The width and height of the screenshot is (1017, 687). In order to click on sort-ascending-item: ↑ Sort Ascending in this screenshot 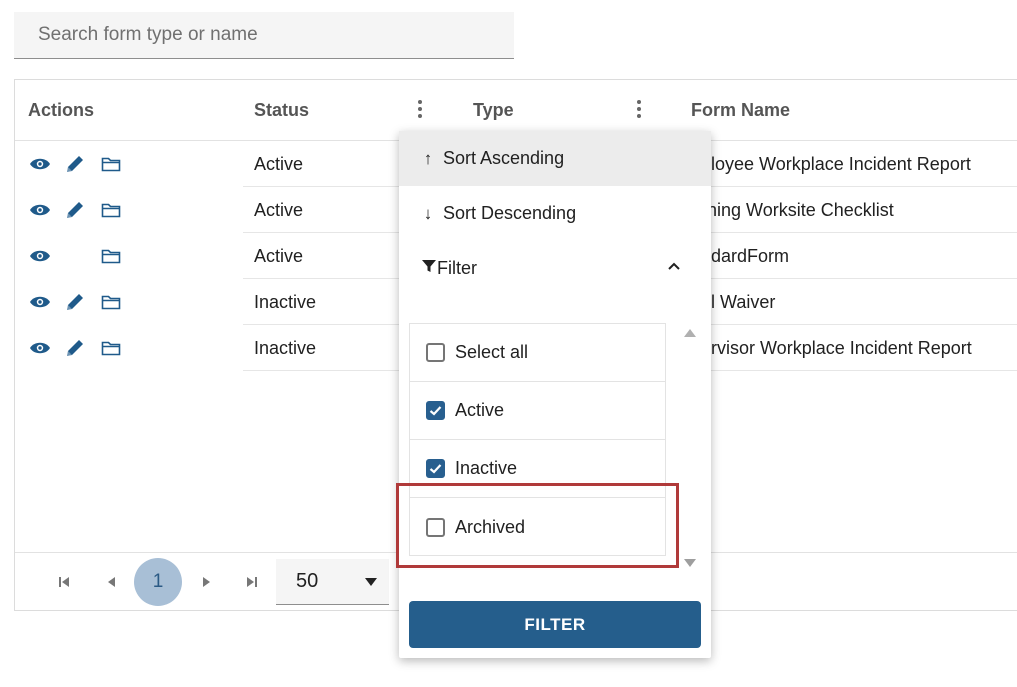, I will do `click(555, 158)`.